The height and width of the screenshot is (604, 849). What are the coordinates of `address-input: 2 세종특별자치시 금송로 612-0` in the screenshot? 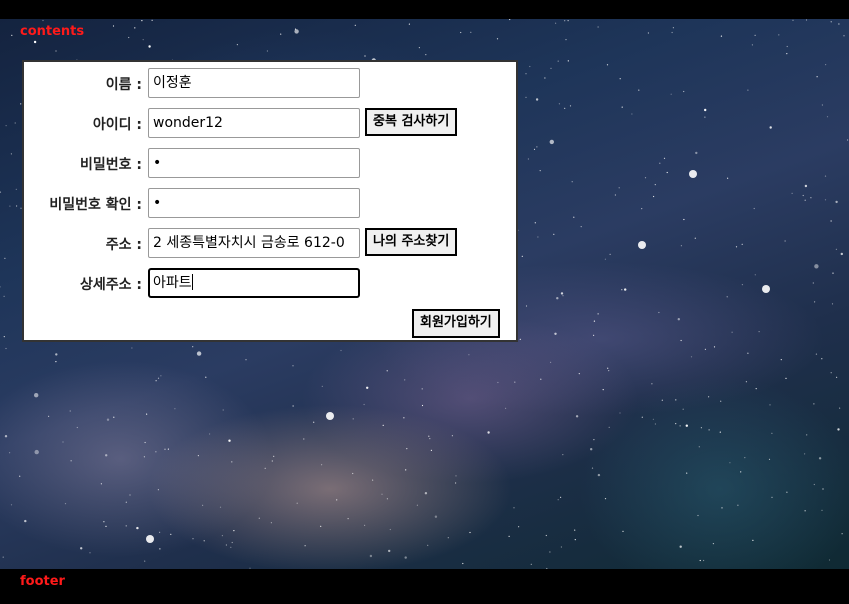 It's located at (254, 243).